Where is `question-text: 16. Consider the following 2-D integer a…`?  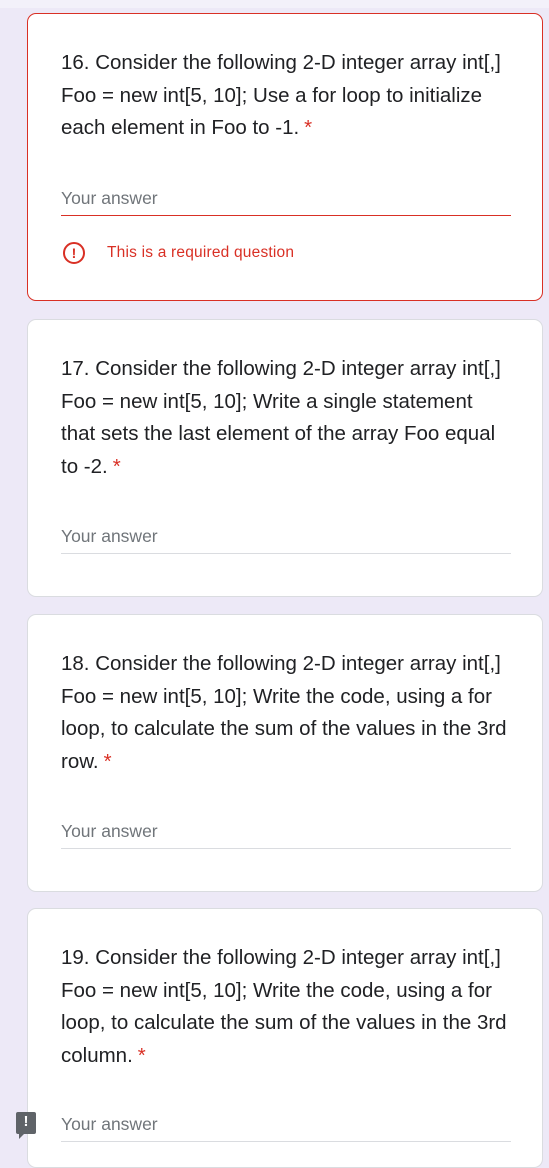
question-text: 16. Consider the following 2-D integer a… is located at coordinates (281, 95).